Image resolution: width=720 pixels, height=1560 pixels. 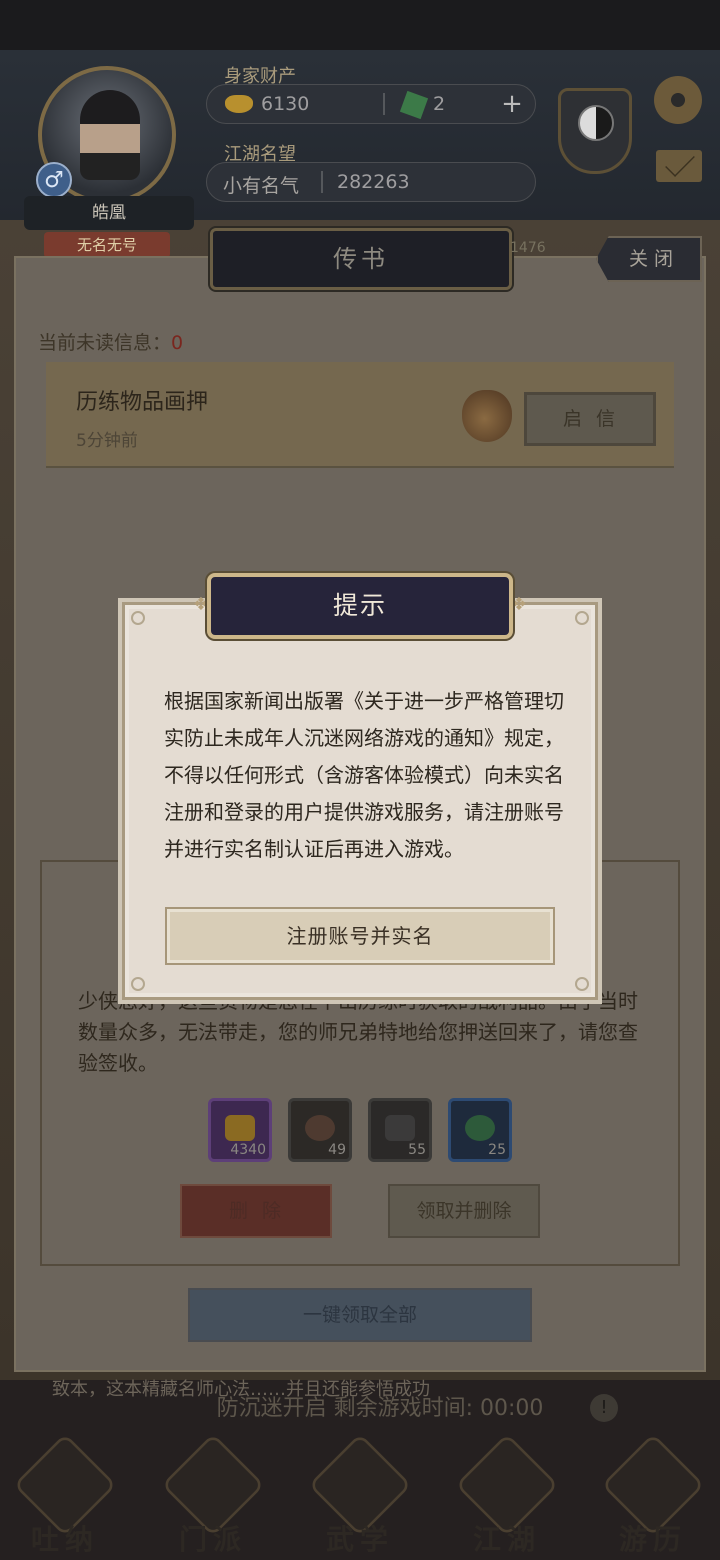 I want to click on register-realname-button: 注册账号并实名, so click(x=360, y=936).